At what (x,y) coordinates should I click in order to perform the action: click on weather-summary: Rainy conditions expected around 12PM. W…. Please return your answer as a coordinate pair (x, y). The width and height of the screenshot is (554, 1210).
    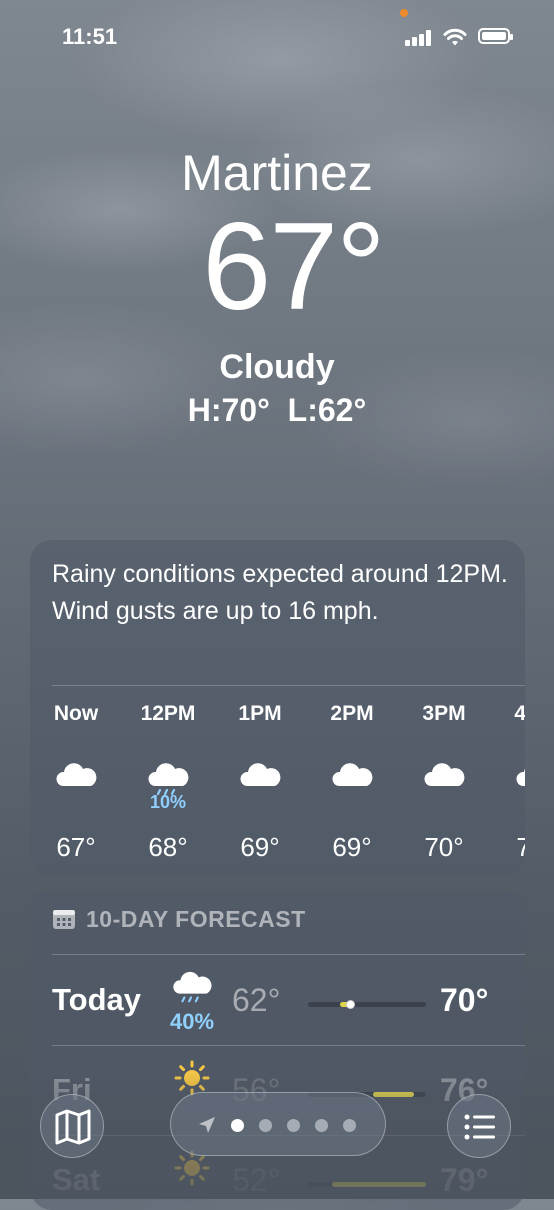
    Looking at the image, I should click on (280, 592).